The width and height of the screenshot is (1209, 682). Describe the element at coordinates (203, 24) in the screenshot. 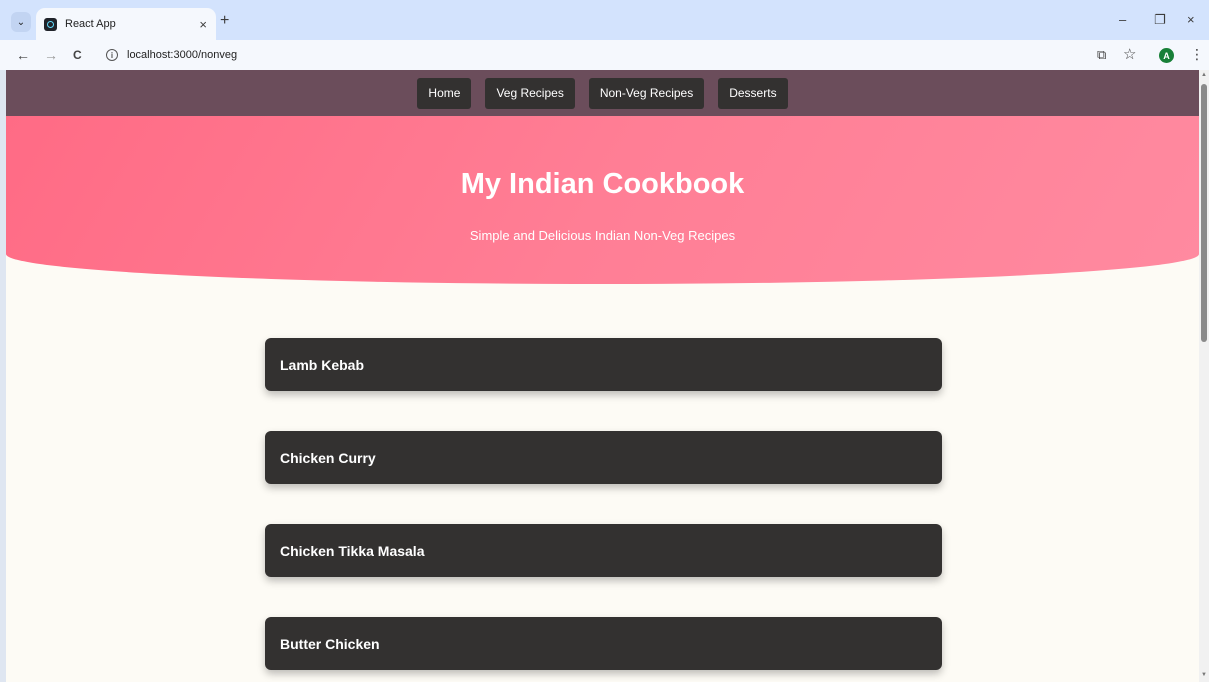

I see `close-tab-icon: ×` at that location.